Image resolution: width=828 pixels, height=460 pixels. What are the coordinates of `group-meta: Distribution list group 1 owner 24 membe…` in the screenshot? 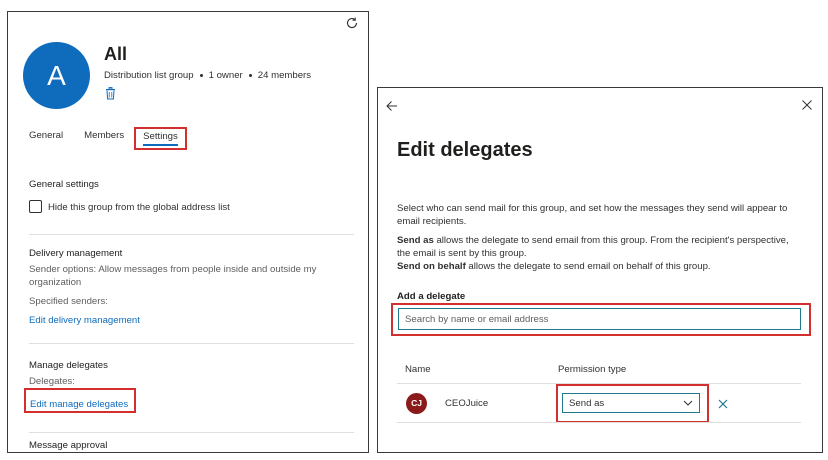 It's located at (207, 75).